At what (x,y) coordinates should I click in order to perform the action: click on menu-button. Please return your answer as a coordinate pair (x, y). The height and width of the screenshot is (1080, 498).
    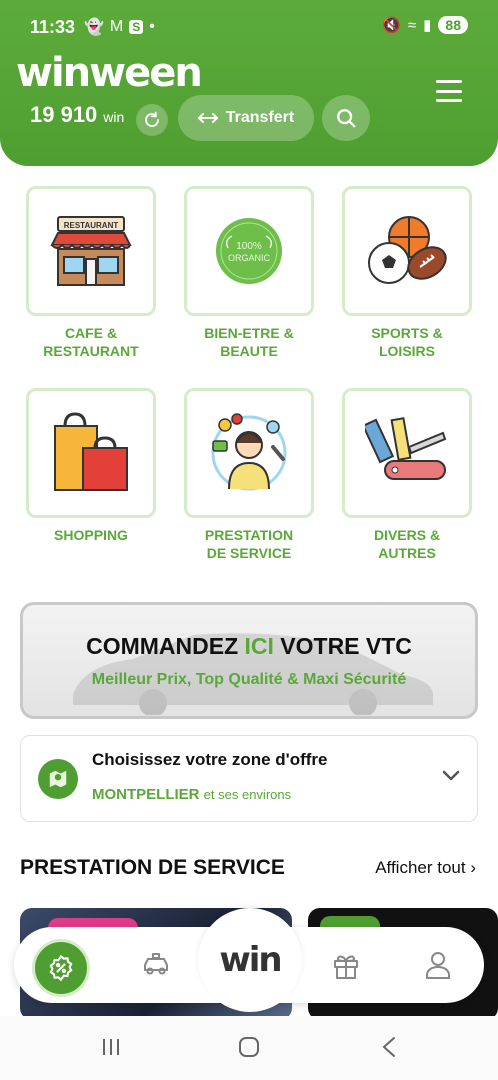
    Looking at the image, I should click on (449, 91).